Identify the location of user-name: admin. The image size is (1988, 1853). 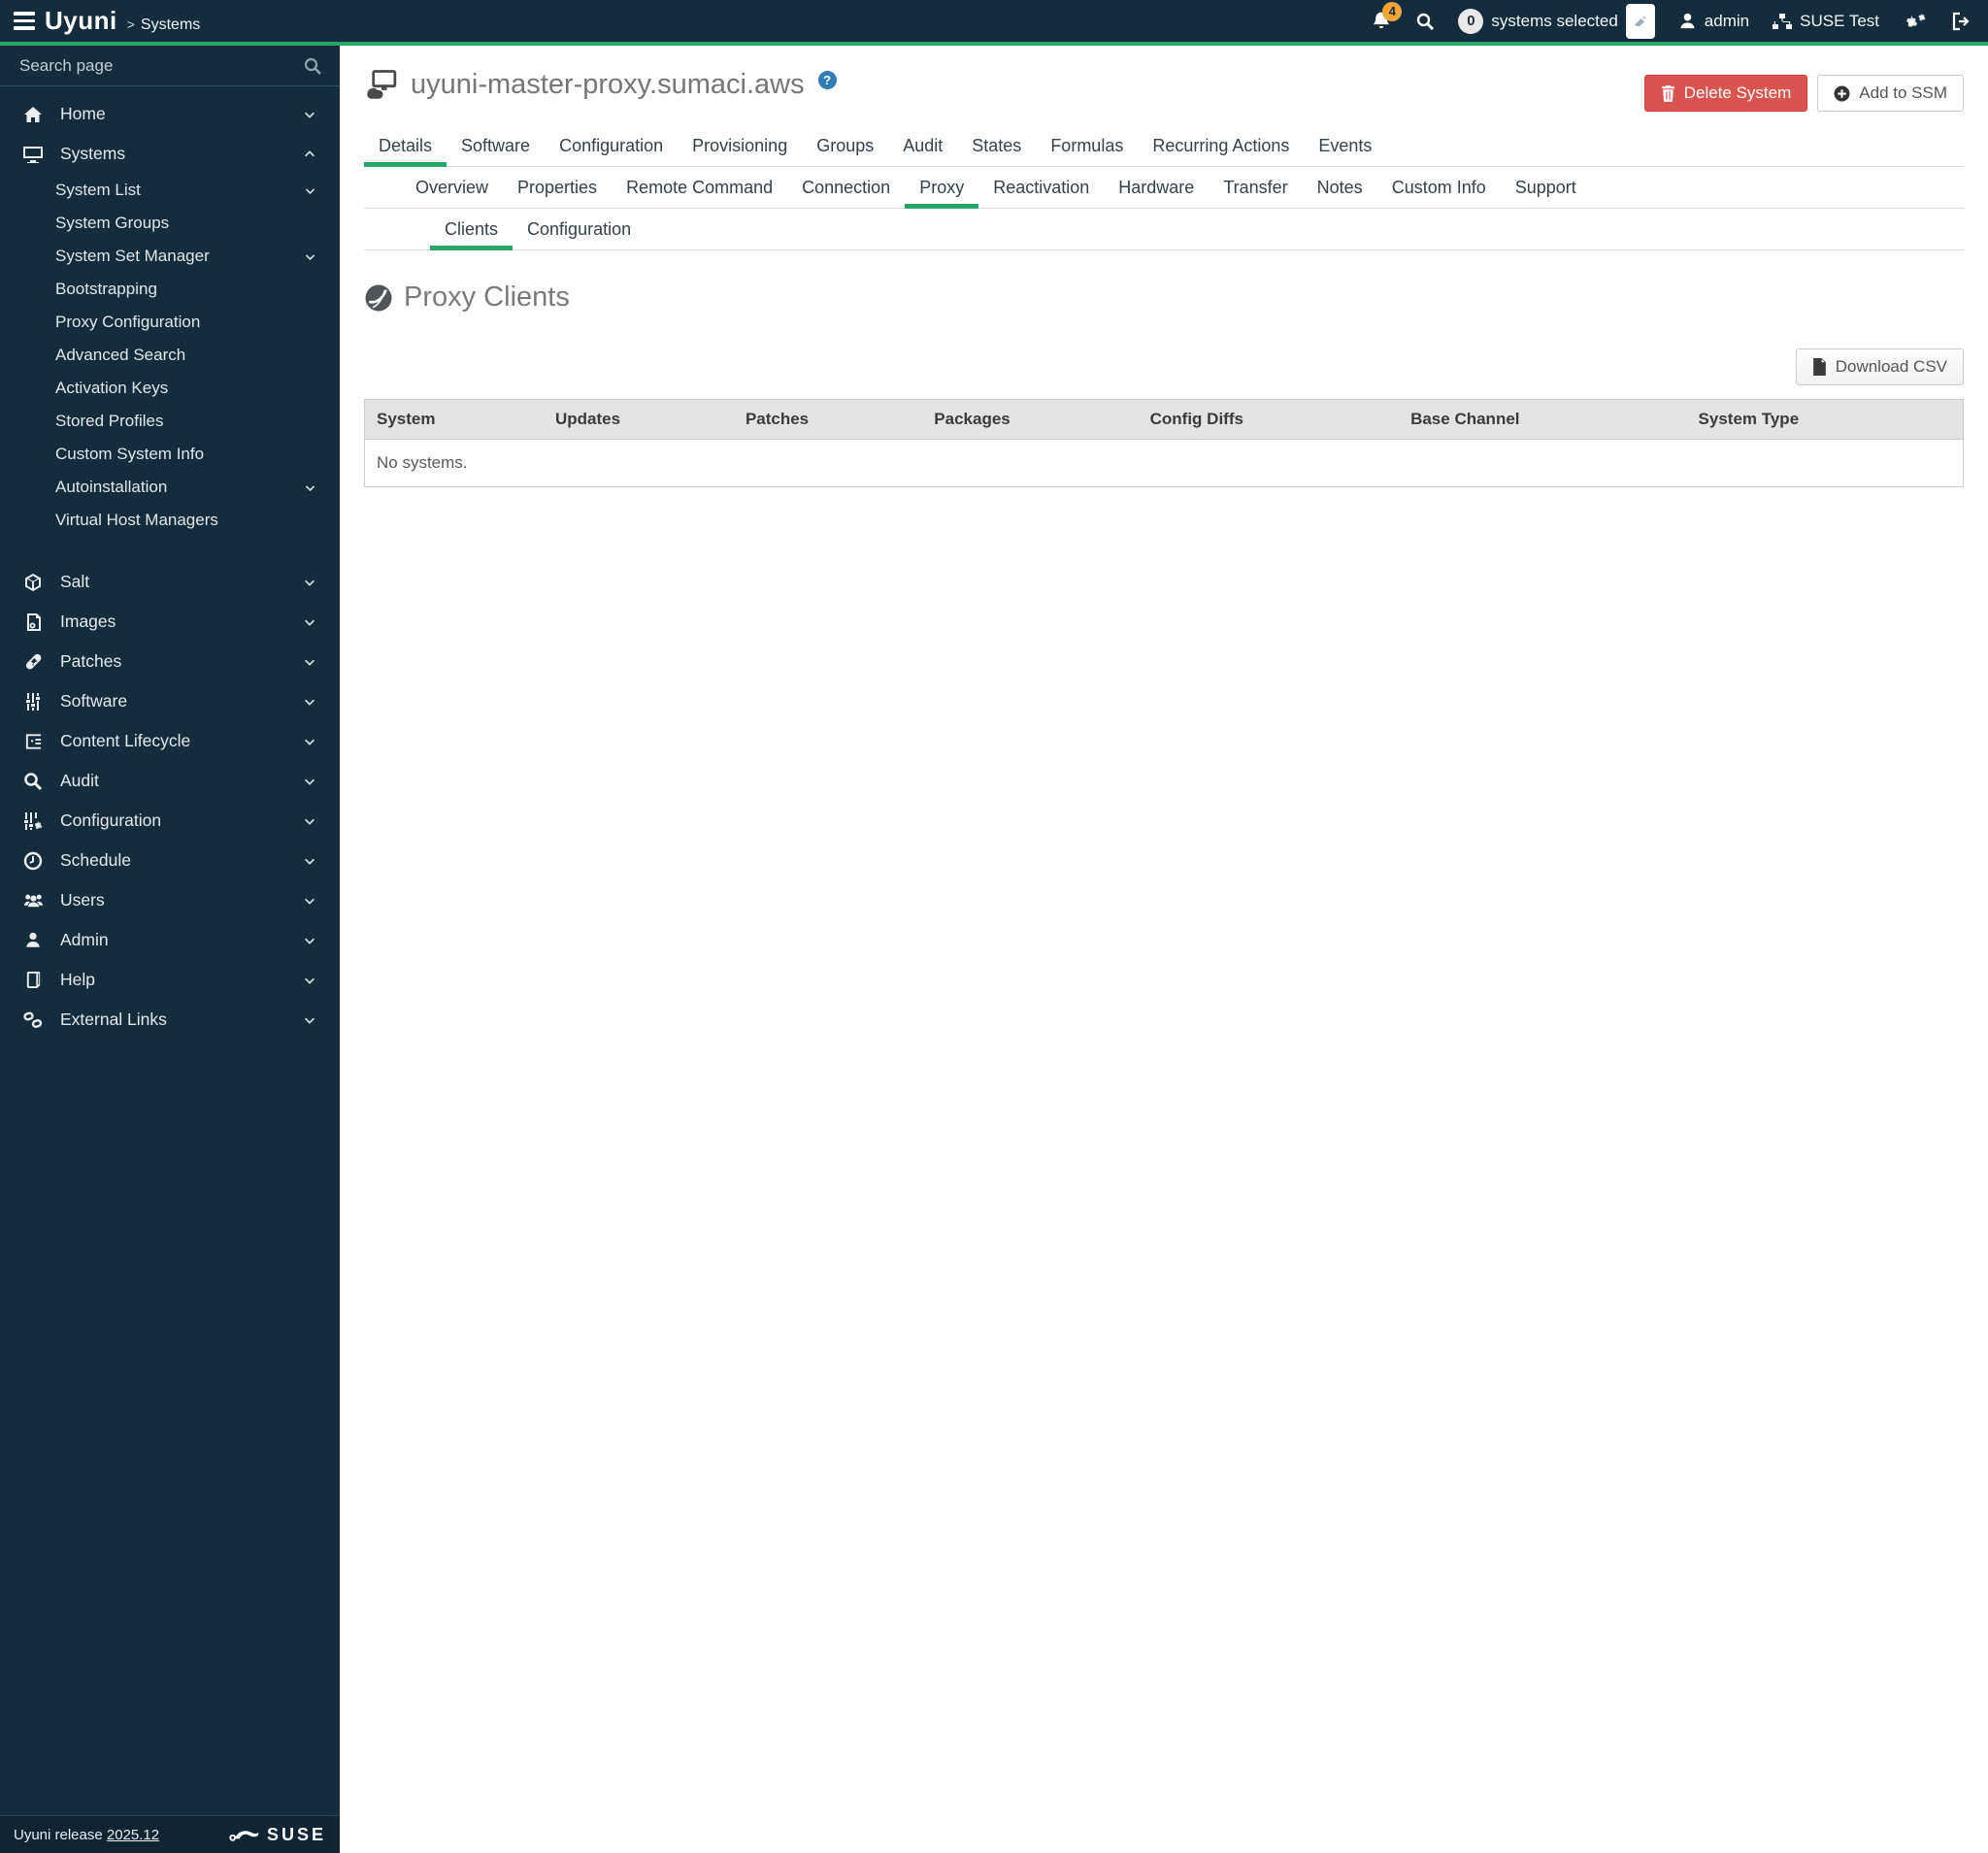
(1727, 20).